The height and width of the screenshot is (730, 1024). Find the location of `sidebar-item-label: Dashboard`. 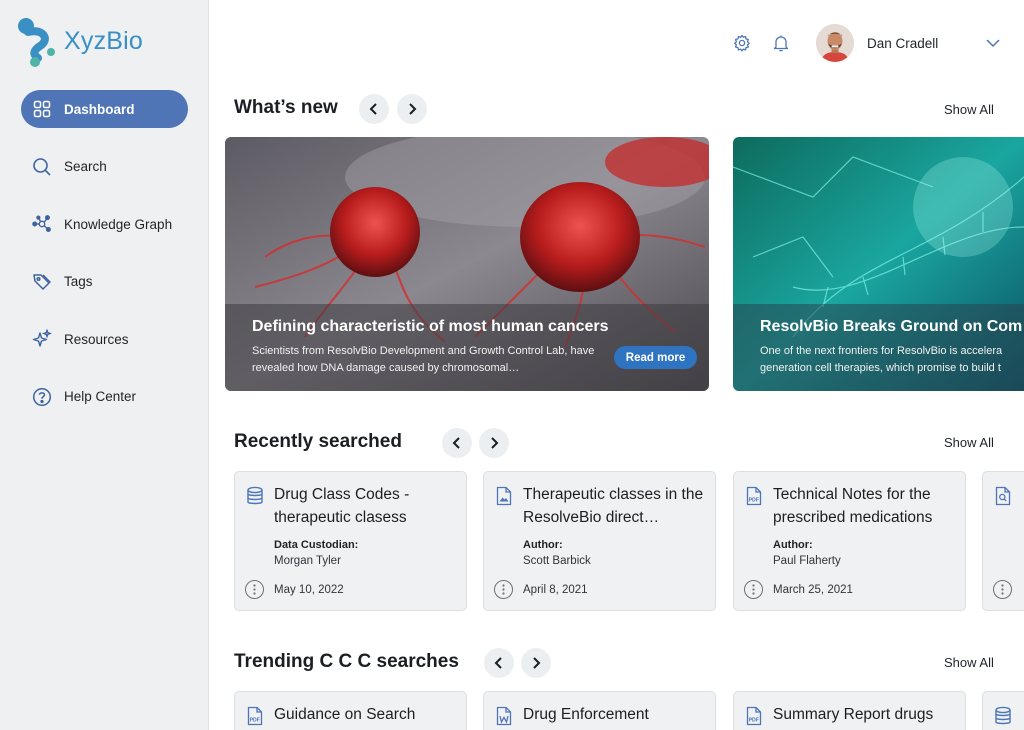

sidebar-item-label: Dashboard is located at coordinates (99, 109).